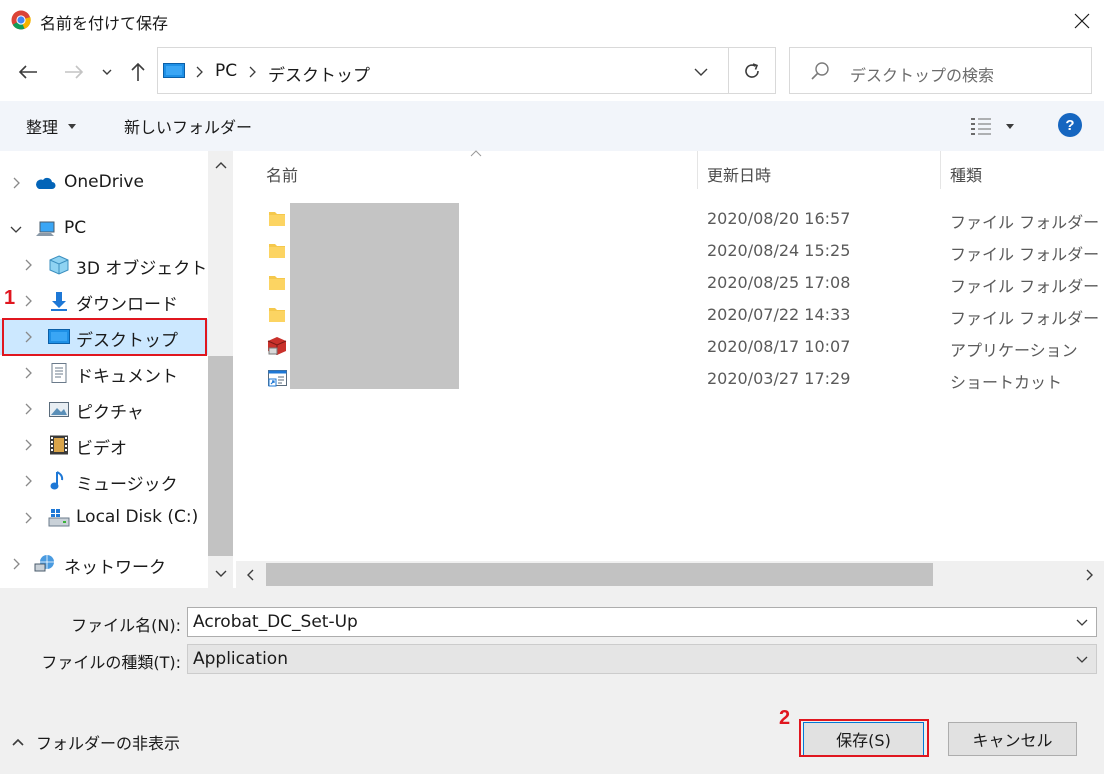 This screenshot has width=1104, height=774. What do you see at coordinates (59, 445) in the screenshot?
I see `video-icon` at bounding box center [59, 445].